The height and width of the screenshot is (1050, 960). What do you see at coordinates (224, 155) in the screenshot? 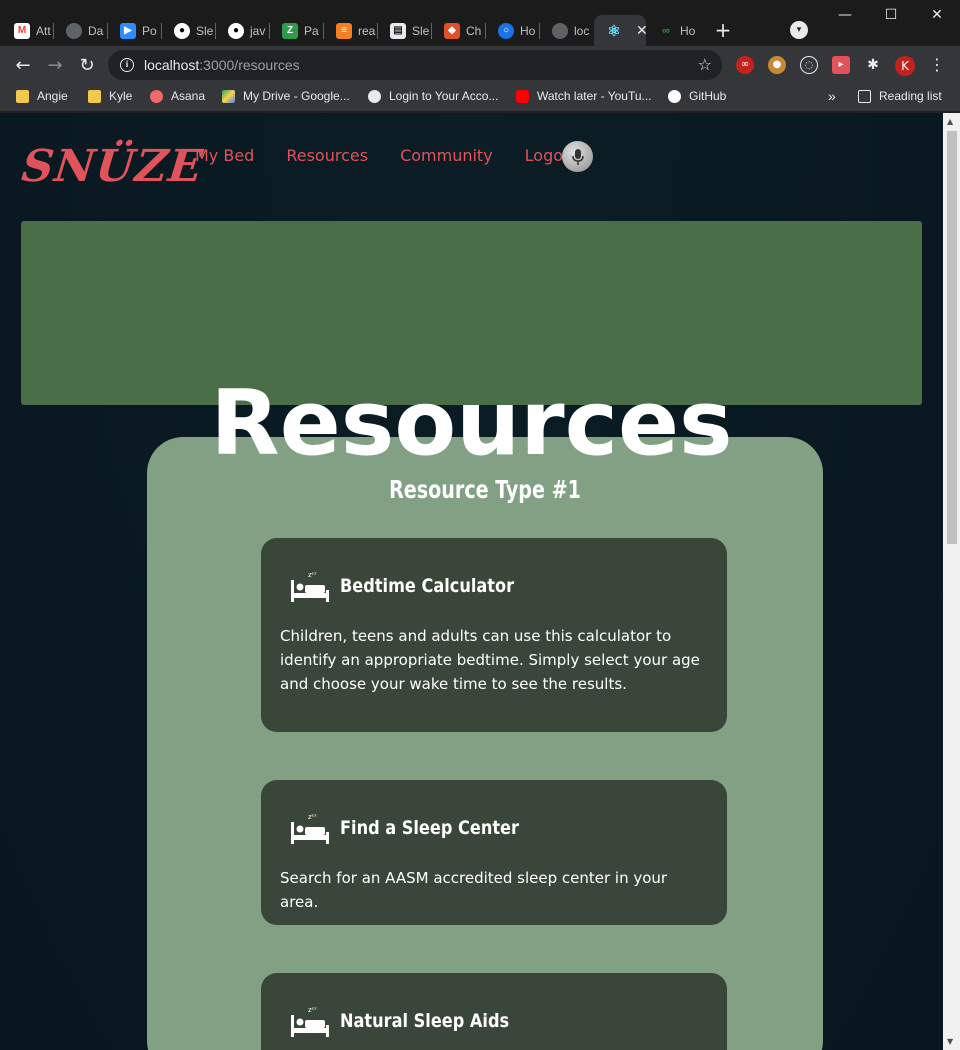
I see `nav-my-bed: My Bed` at bounding box center [224, 155].